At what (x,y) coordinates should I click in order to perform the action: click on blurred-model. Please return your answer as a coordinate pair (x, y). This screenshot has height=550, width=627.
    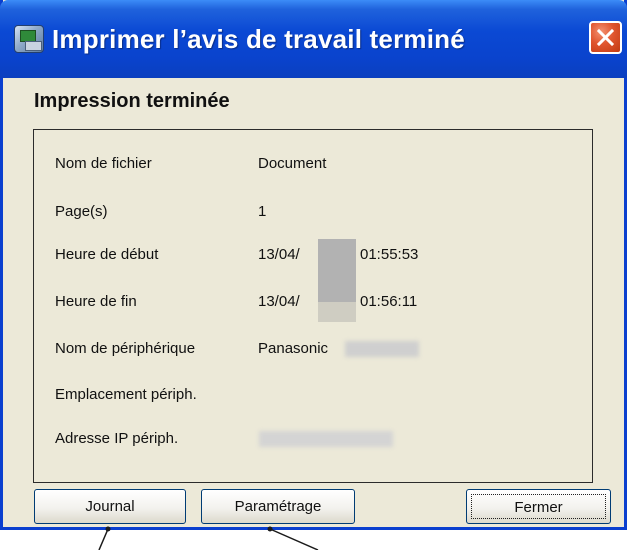
    Looking at the image, I should click on (382, 349).